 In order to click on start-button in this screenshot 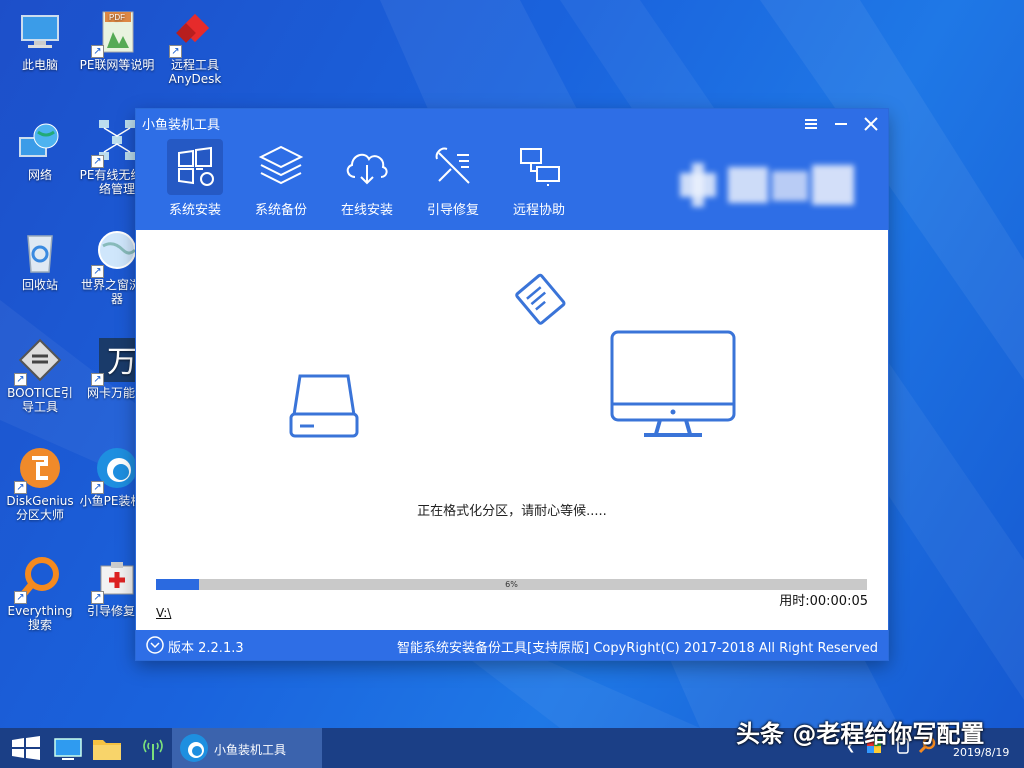, I will do `click(26, 748)`.